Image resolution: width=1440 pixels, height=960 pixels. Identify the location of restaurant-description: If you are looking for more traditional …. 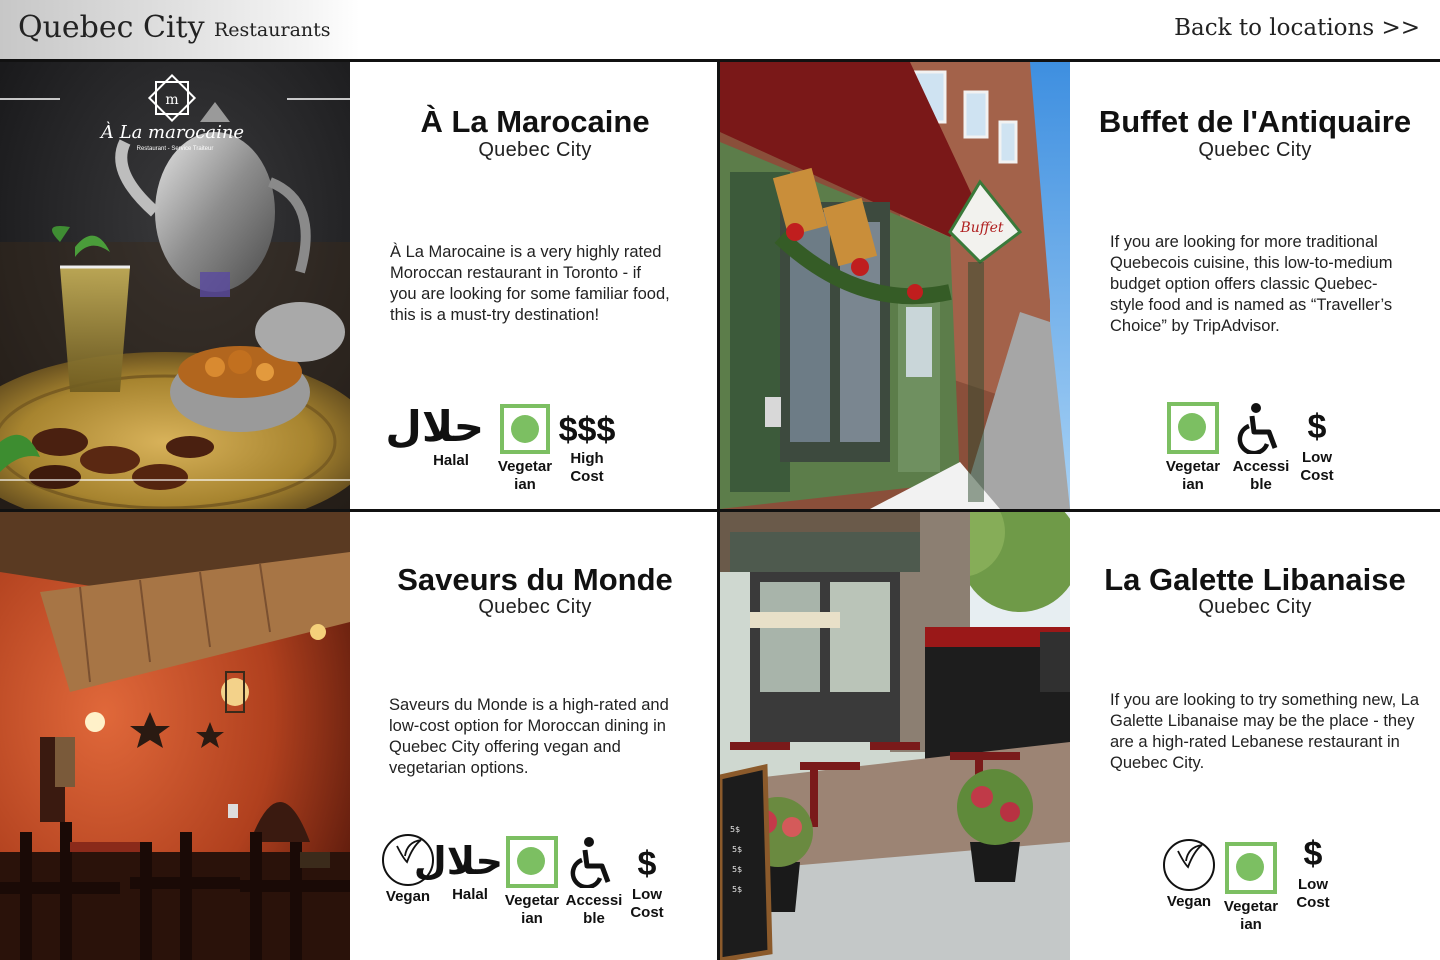
(1251, 284).